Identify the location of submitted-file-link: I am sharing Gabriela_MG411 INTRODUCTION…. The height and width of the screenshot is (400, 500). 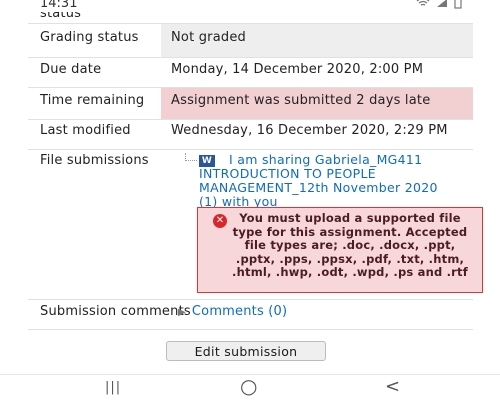
(327, 181).